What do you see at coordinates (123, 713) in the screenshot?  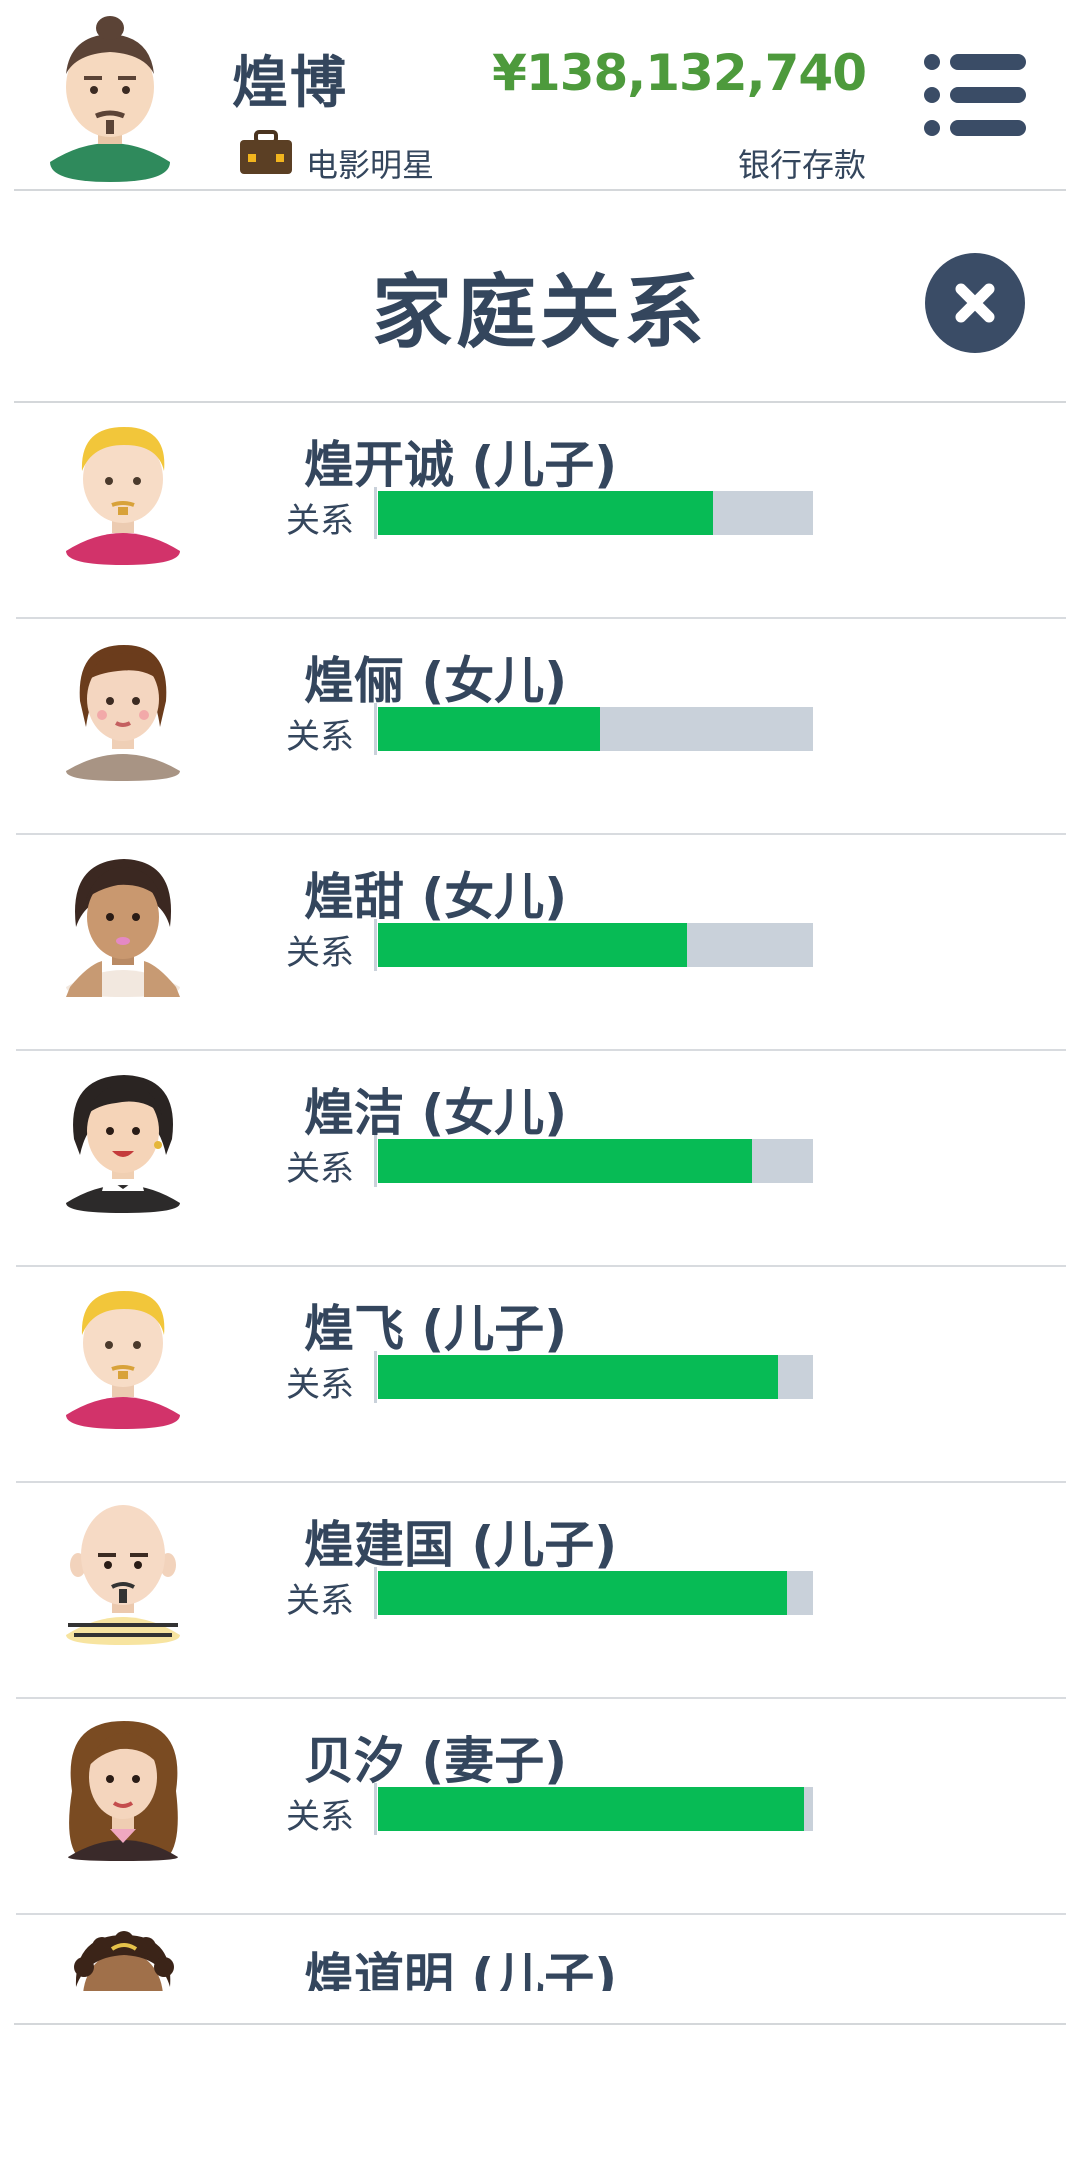 I see `brown-hair-woman-avatar` at bounding box center [123, 713].